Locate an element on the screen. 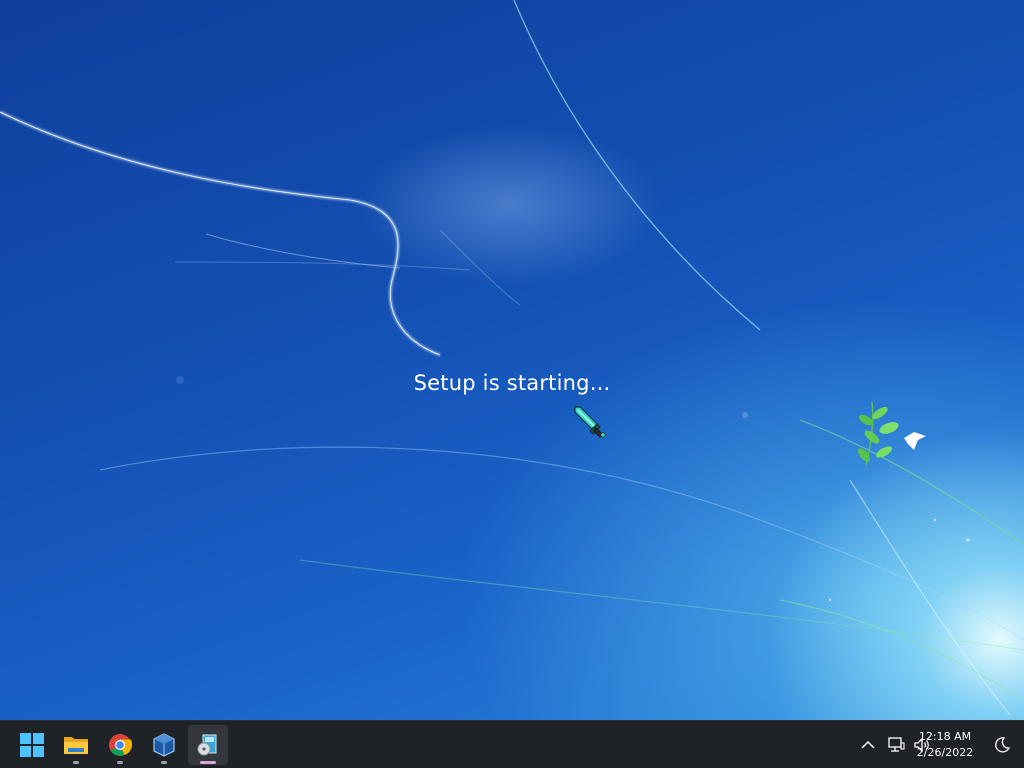  system-tray: 12:18 AM 2/26/2022 is located at coordinates (924, 745).